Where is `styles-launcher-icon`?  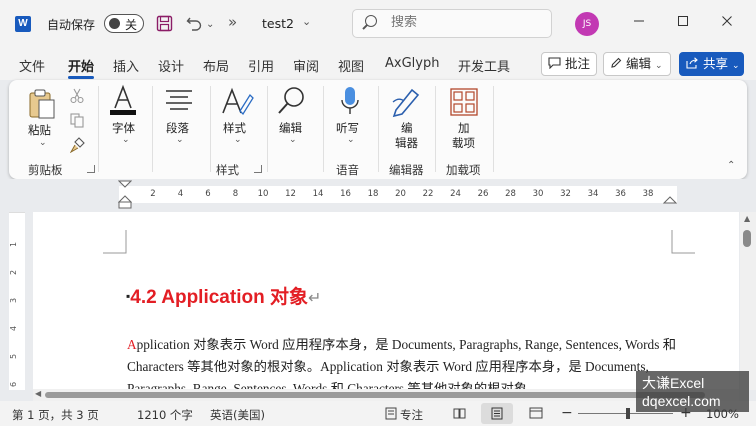 styles-launcher-icon is located at coordinates (258, 169).